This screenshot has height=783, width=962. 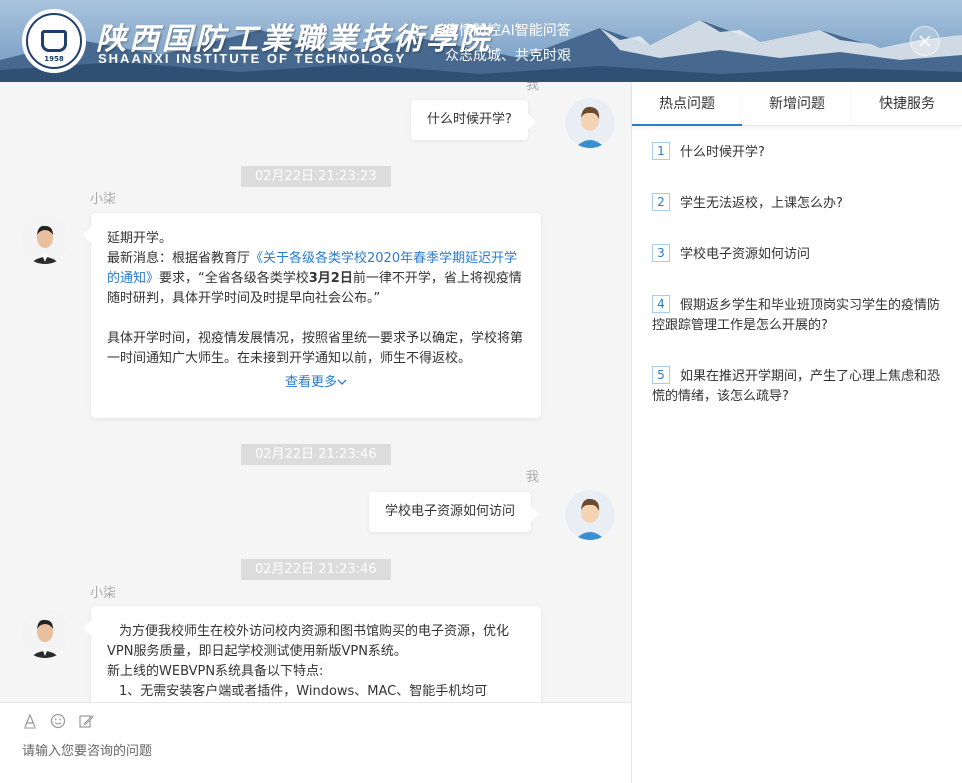 What do you see at coordinates (508, 56) in the screenshot?
I see `header-subtitle: 众志成城、共克时艰` at bounding box center [508, 56].